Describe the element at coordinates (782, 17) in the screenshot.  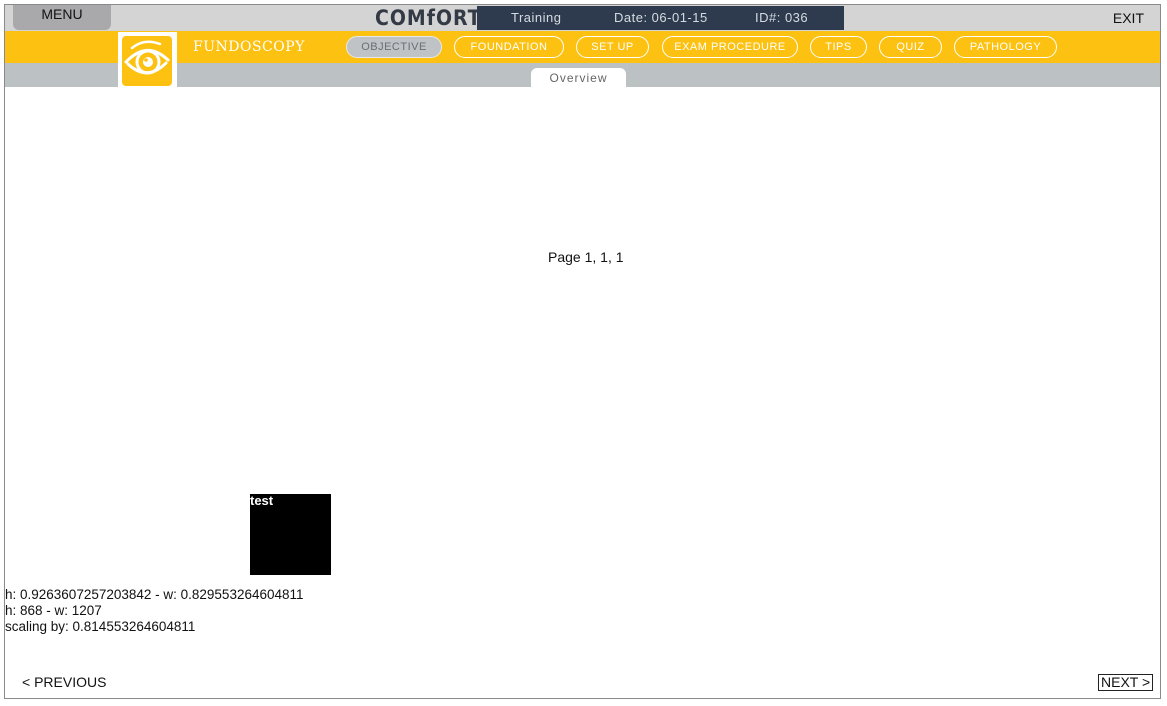
I see `session-id: ID#: 036` at that location.